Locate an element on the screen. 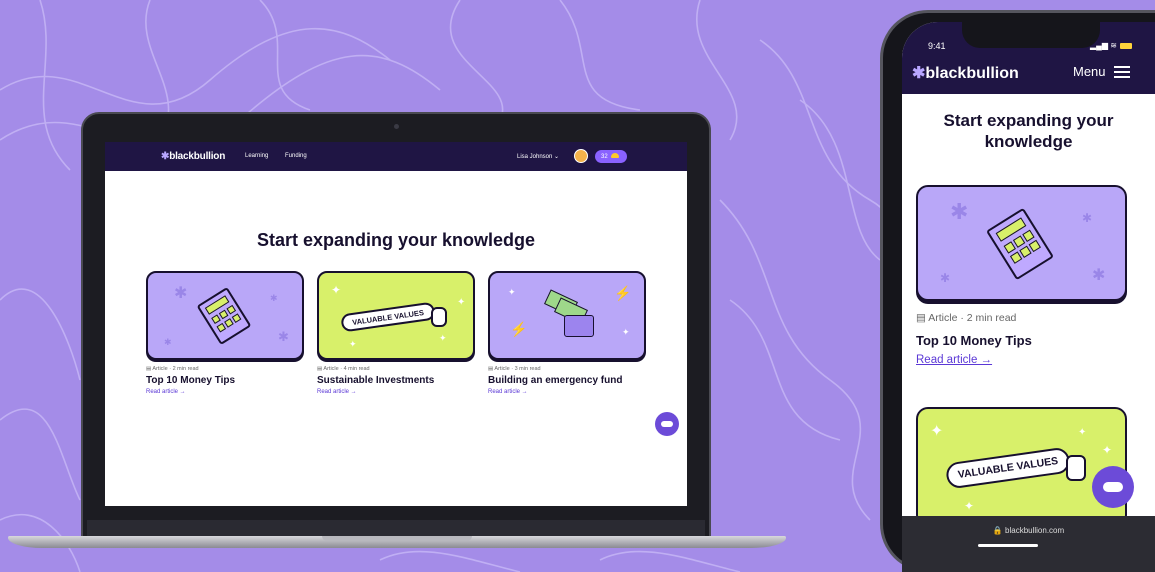 This screenshot has height=572, width=1155. article-meta: ▤ Article · 4 min read is located at coordinates (343, 369).